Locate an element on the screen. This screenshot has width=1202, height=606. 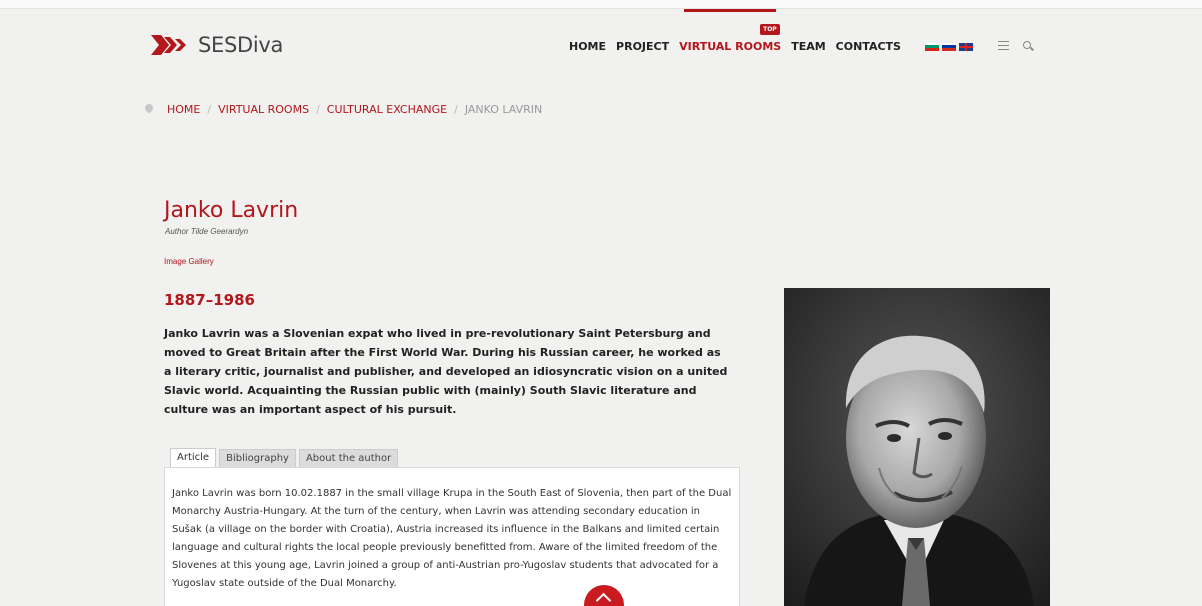
life-dates: 1887–1986 is located at coordinates (209, 300).